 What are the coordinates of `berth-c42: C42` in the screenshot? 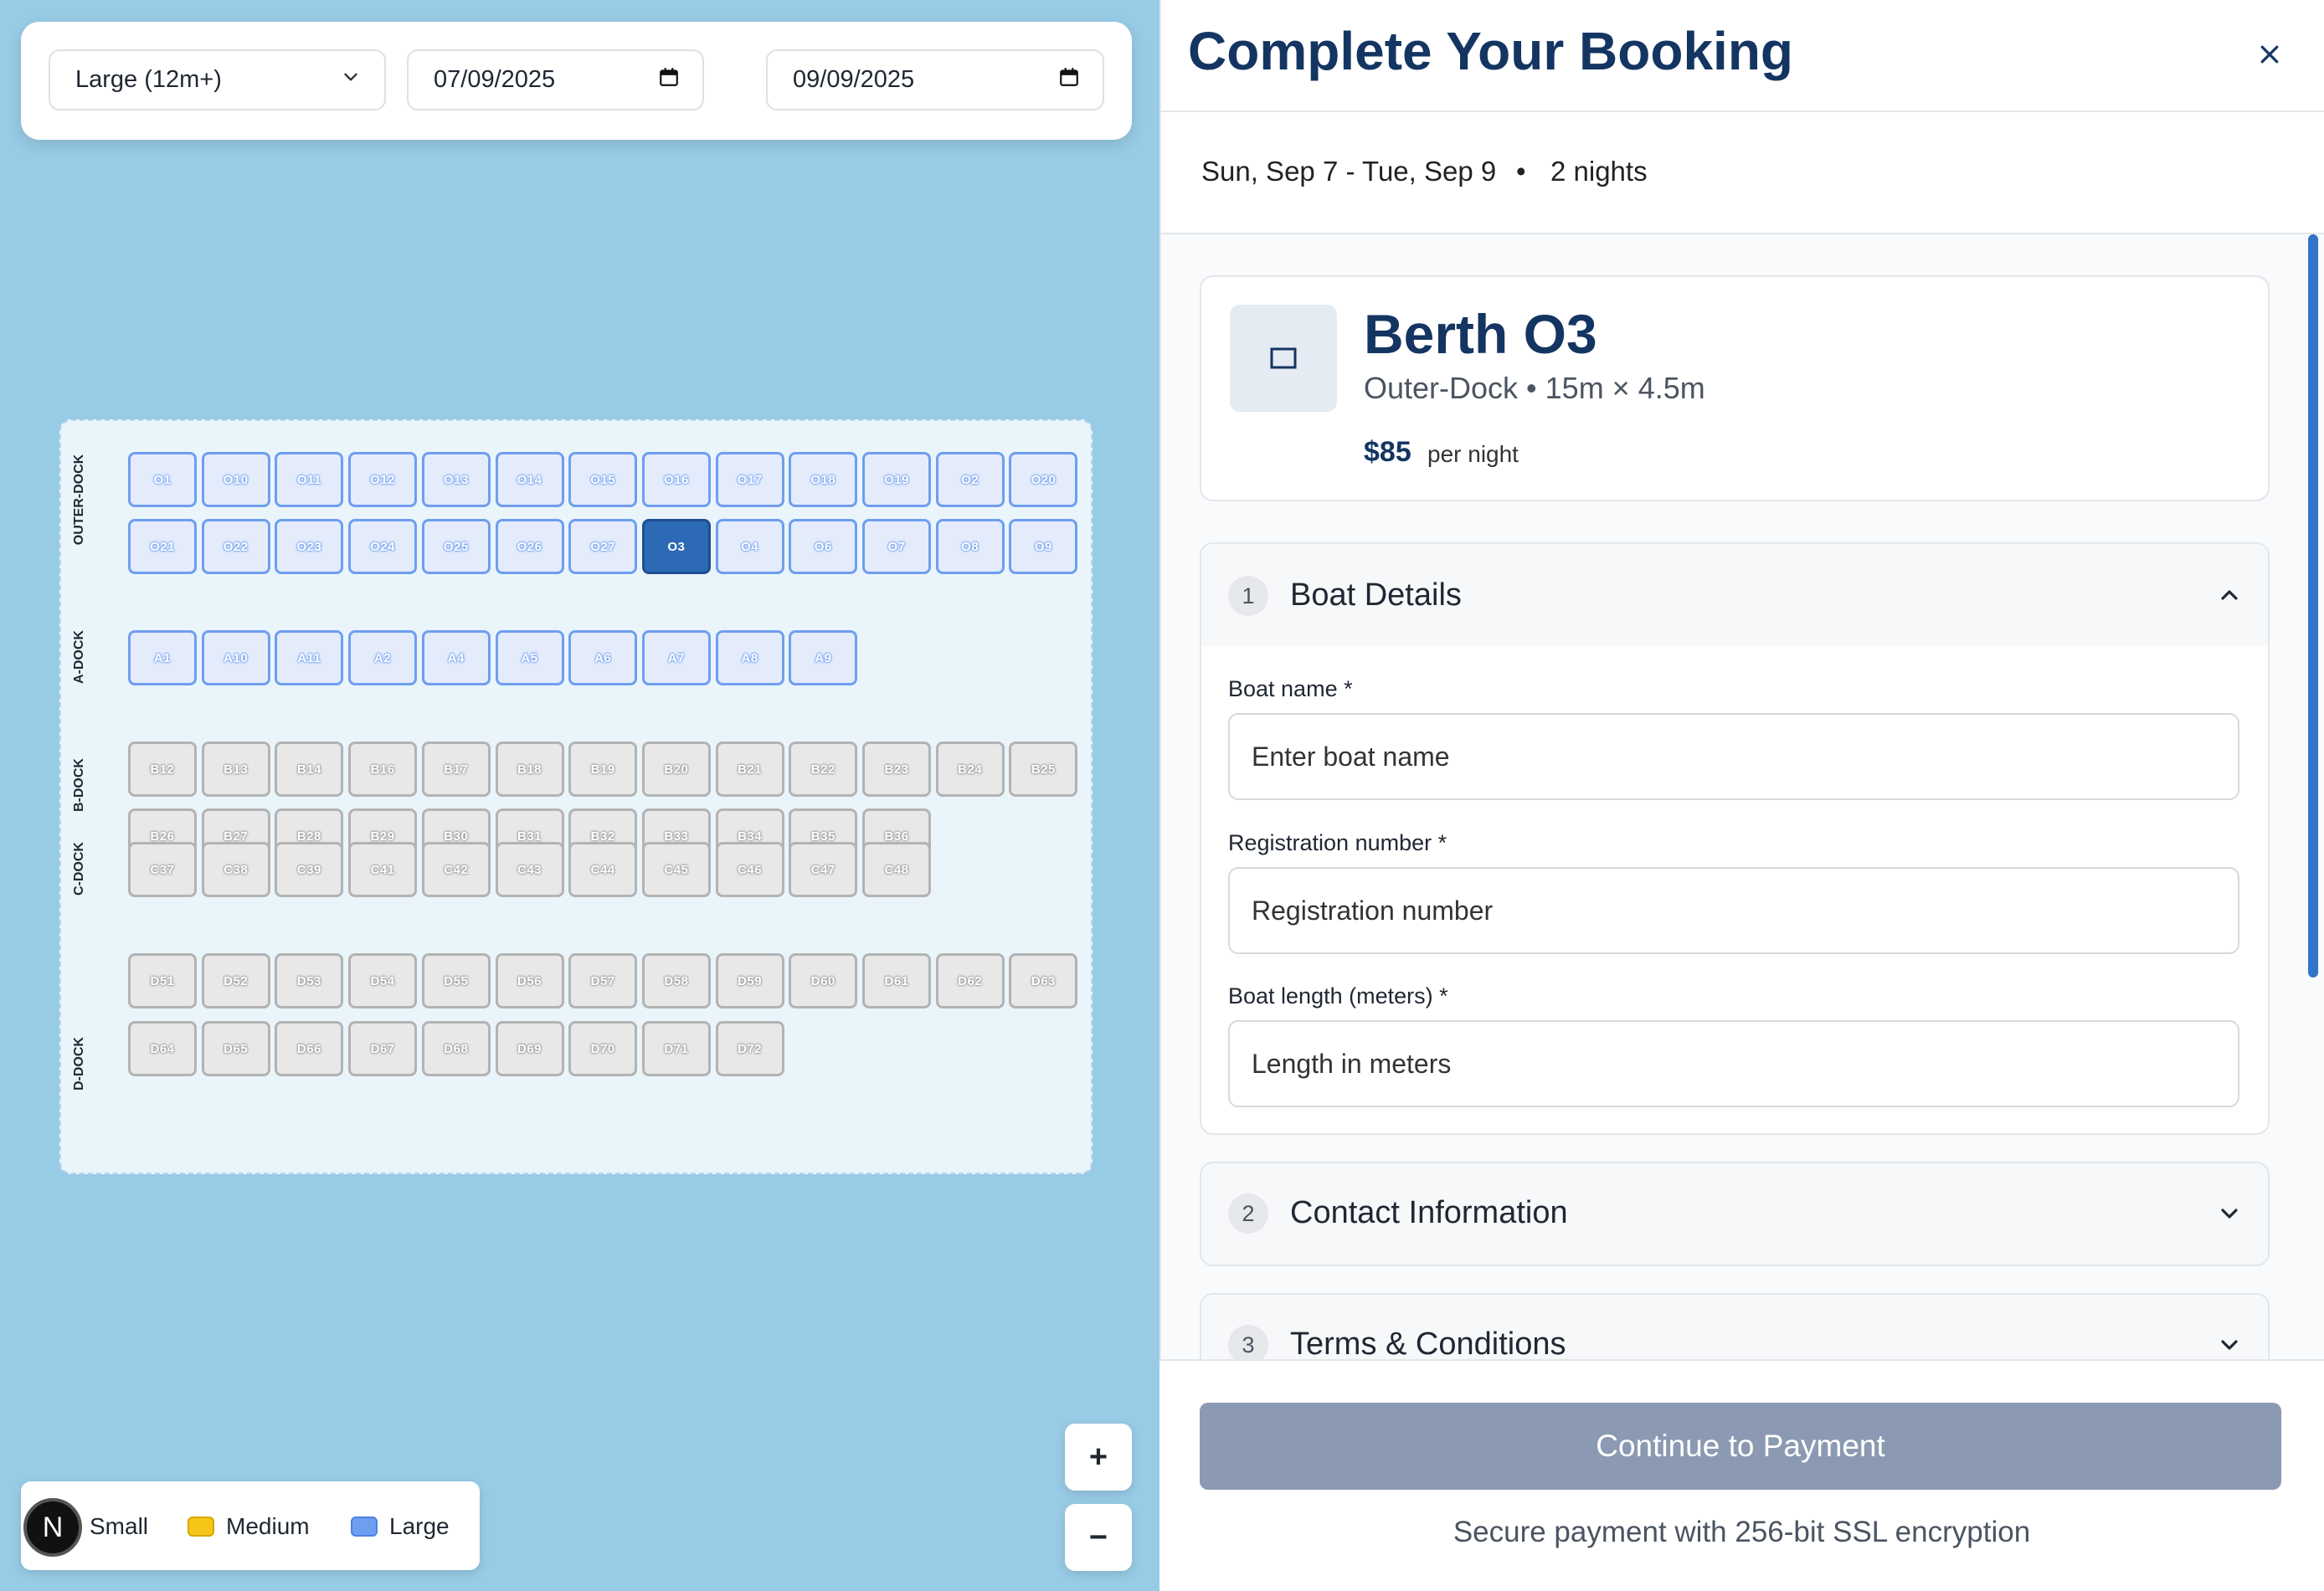 It's located at (456, 870).